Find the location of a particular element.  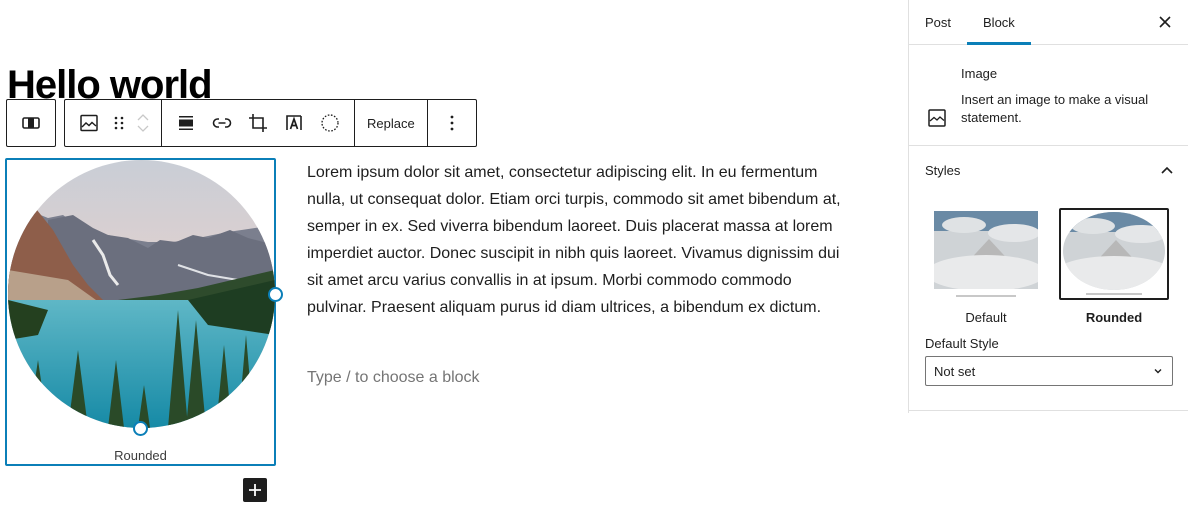

align-full-icon is located at coordinates (186, 123).